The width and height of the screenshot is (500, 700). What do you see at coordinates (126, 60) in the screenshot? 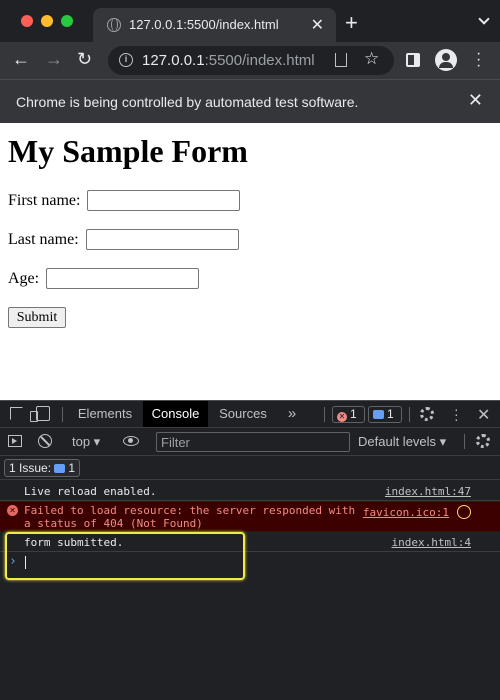
I see `site-info-icon: i` at bounding box center [126, 60].